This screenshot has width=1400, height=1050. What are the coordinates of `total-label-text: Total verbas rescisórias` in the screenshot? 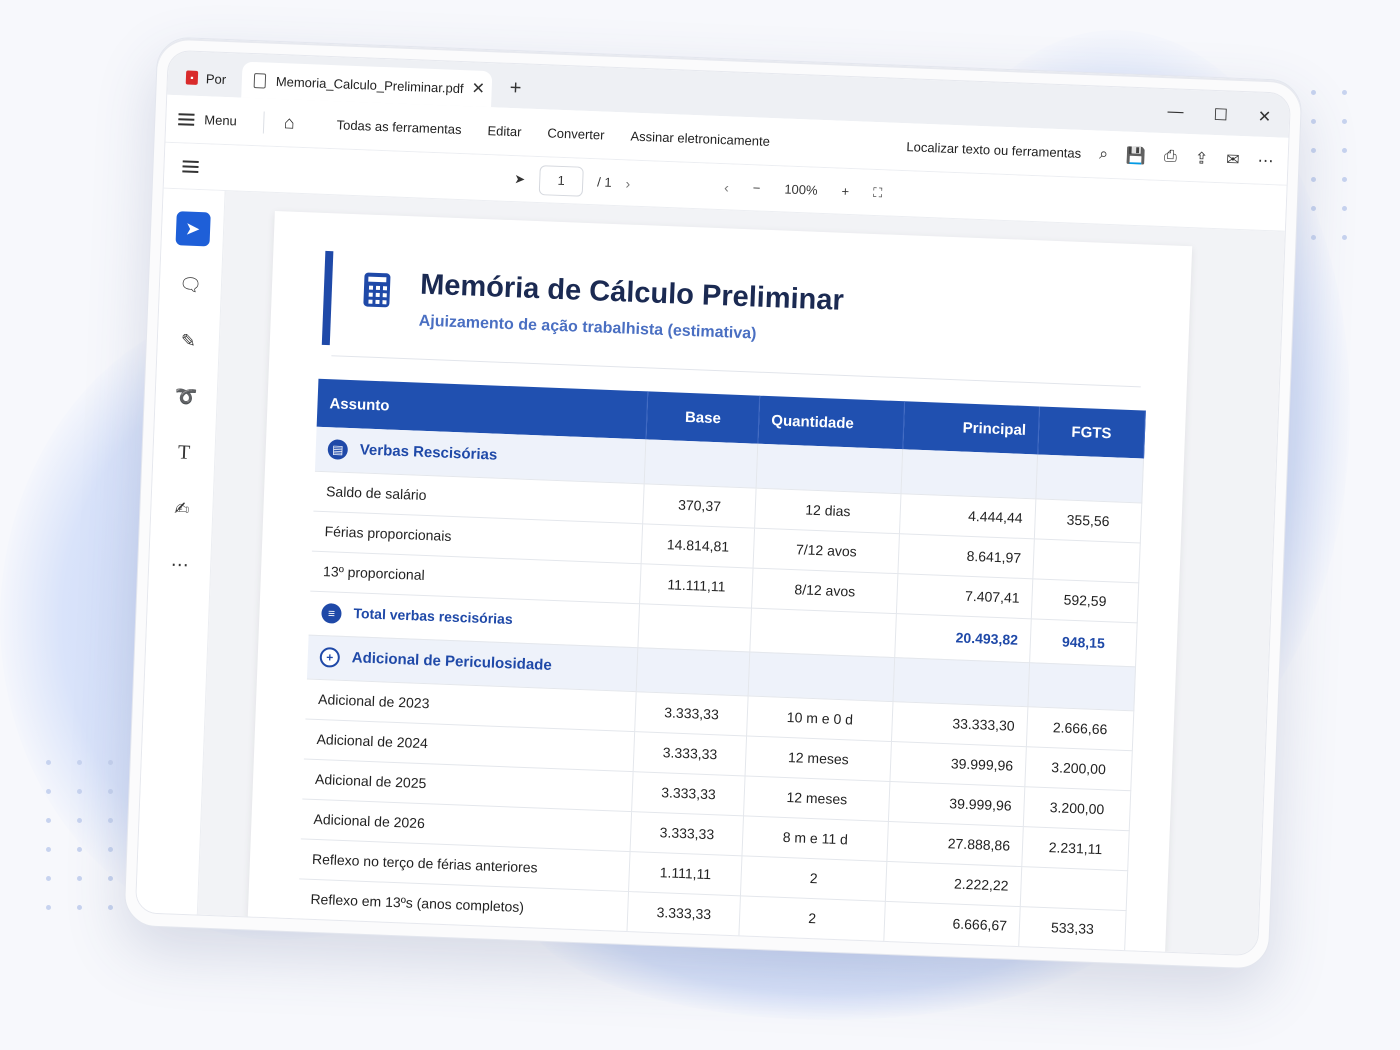 It's located at (433, 616).